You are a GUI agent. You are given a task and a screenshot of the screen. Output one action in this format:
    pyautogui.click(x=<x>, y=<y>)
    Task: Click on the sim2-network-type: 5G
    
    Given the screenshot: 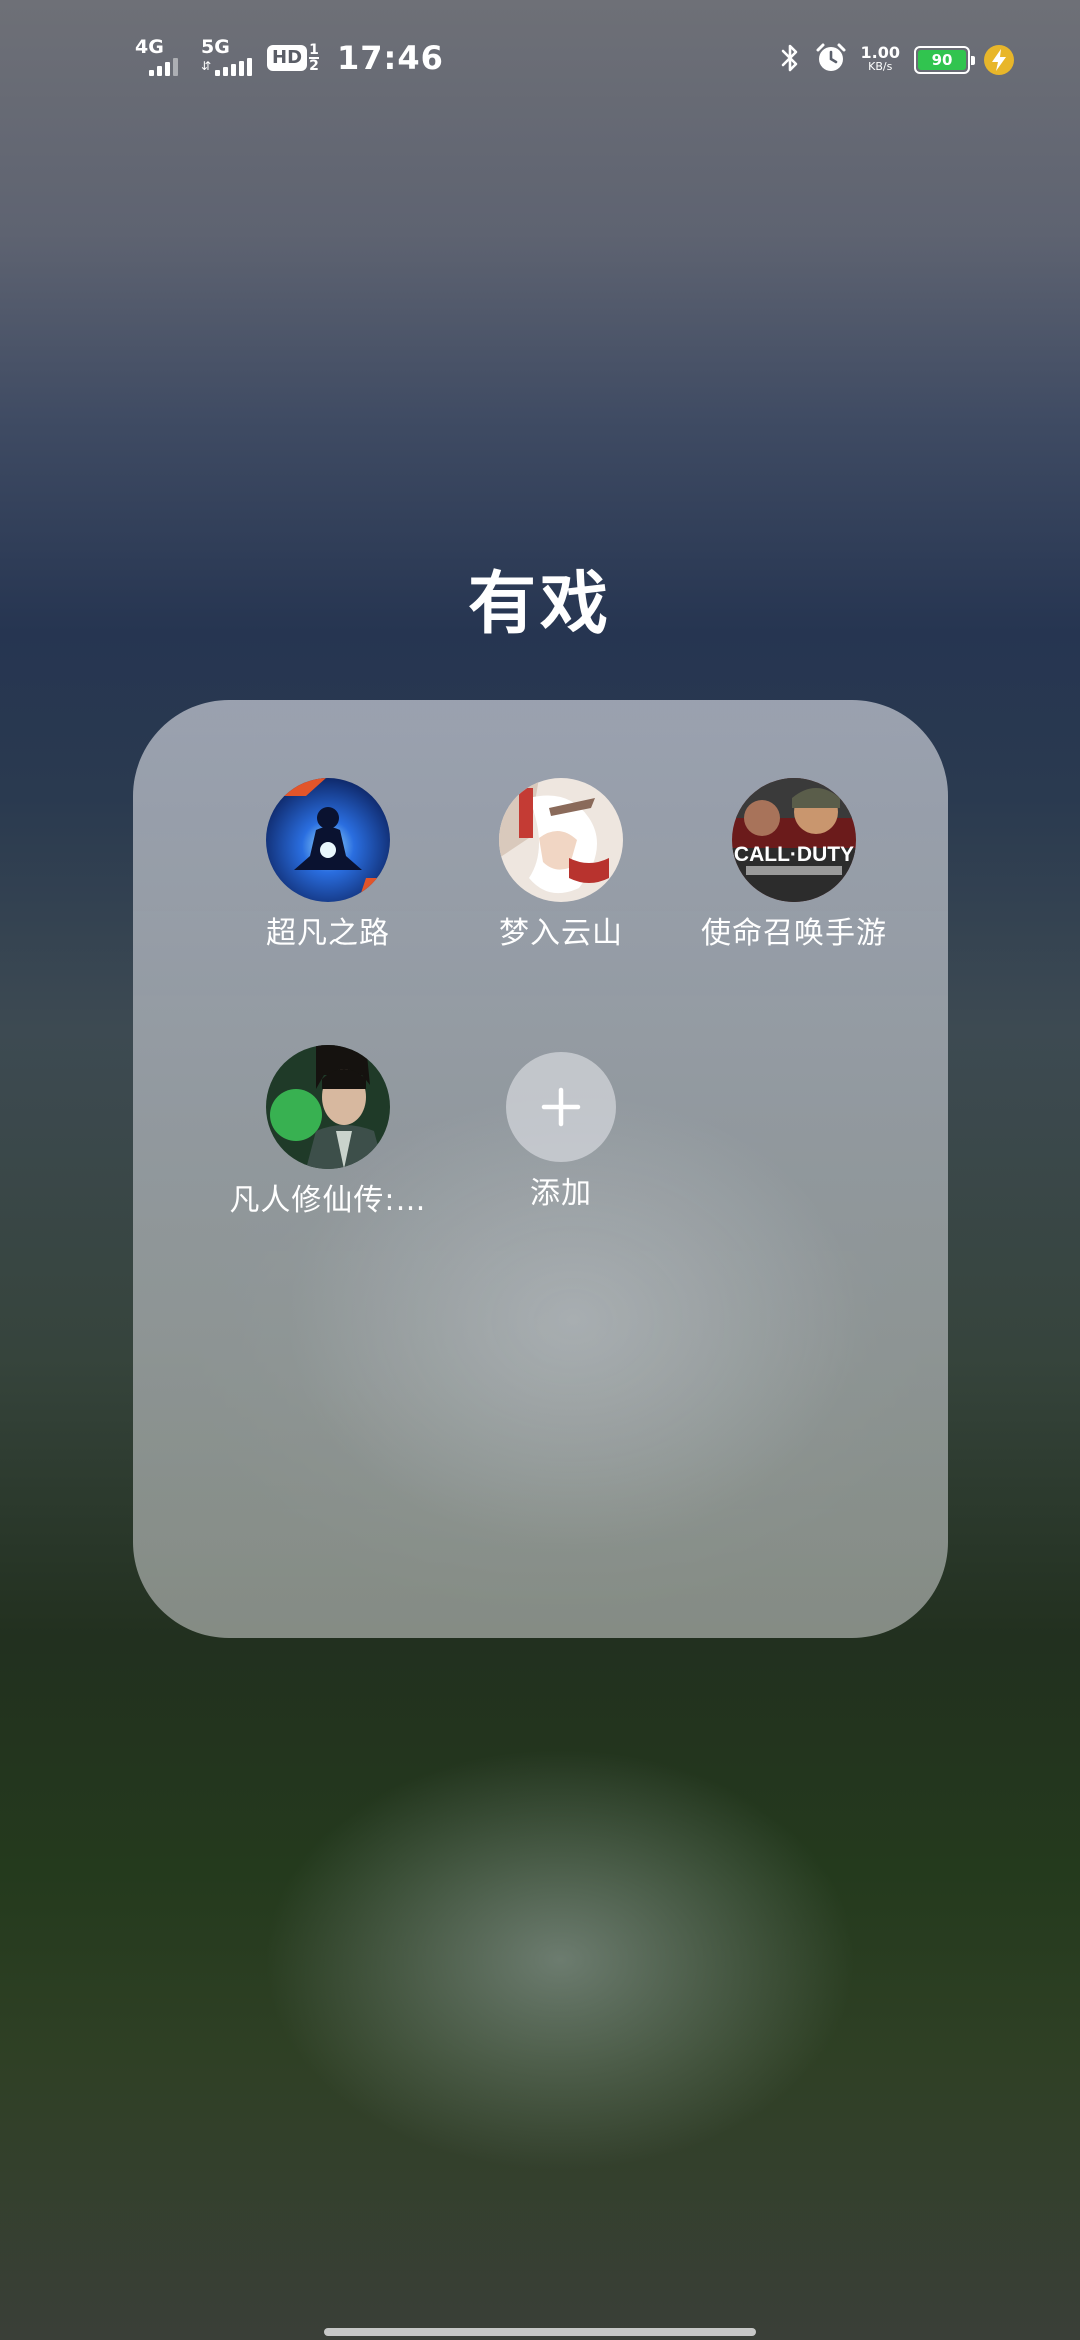 What is the action you would take?
    pyautogui.click(x=215, y=47)
    